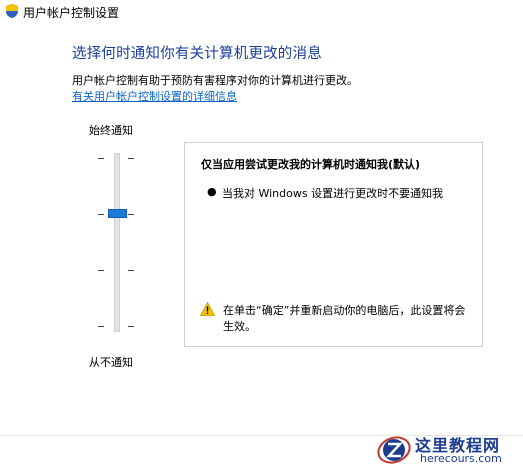 The height and width of the screenshot is (473, 523). I want to click on slider-bottom-label: 从不通知, so click(111, 362).